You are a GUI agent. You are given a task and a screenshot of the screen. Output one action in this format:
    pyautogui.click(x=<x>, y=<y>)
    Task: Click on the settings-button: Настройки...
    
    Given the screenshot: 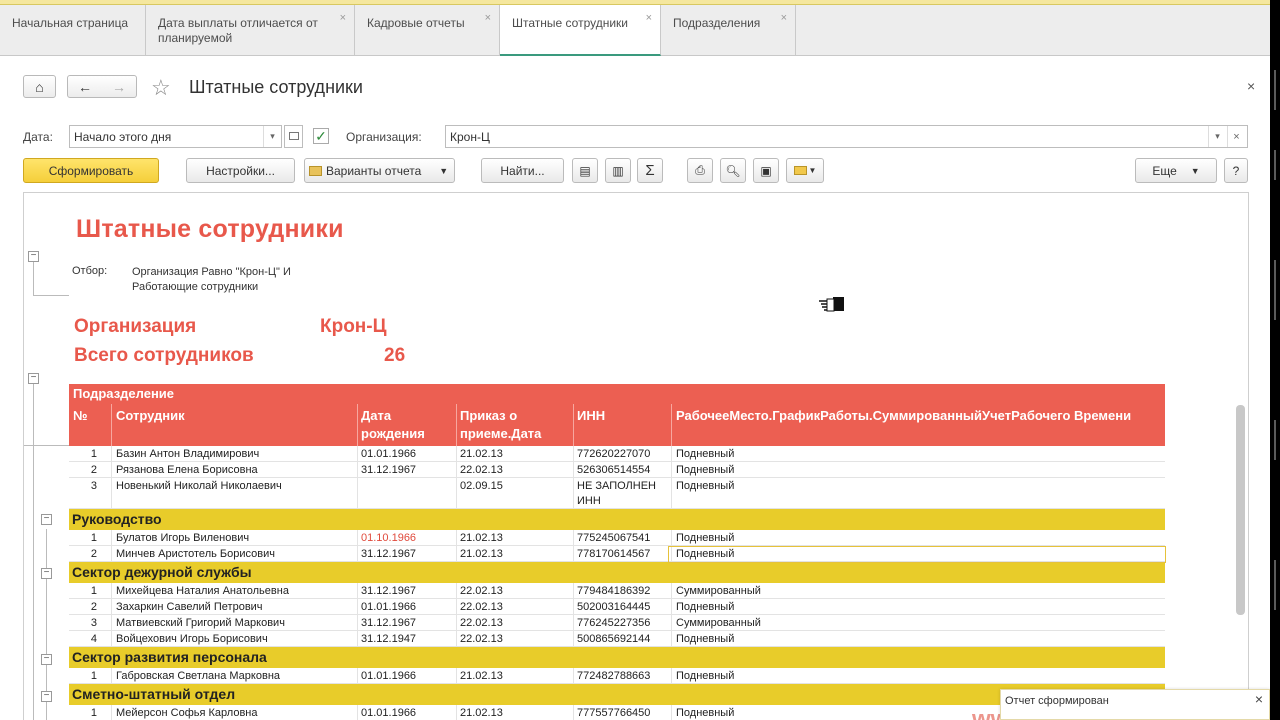 What is the action you would take?
    pyautogui.click(x=240, y=170)
    